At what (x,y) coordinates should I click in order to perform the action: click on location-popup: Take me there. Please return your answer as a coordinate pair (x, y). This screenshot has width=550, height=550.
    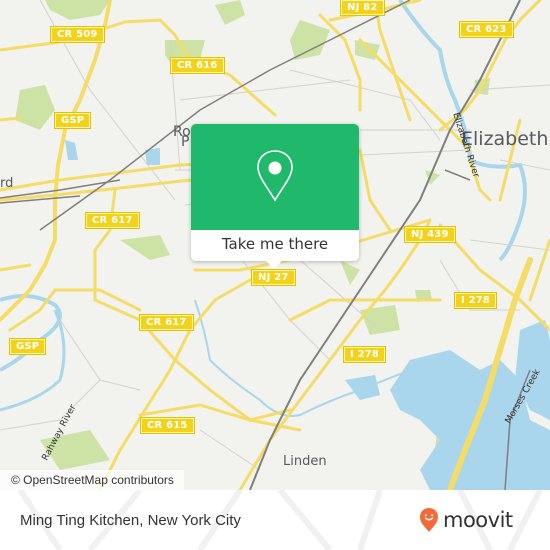
    Looking at the image, I should click on (275, 196).